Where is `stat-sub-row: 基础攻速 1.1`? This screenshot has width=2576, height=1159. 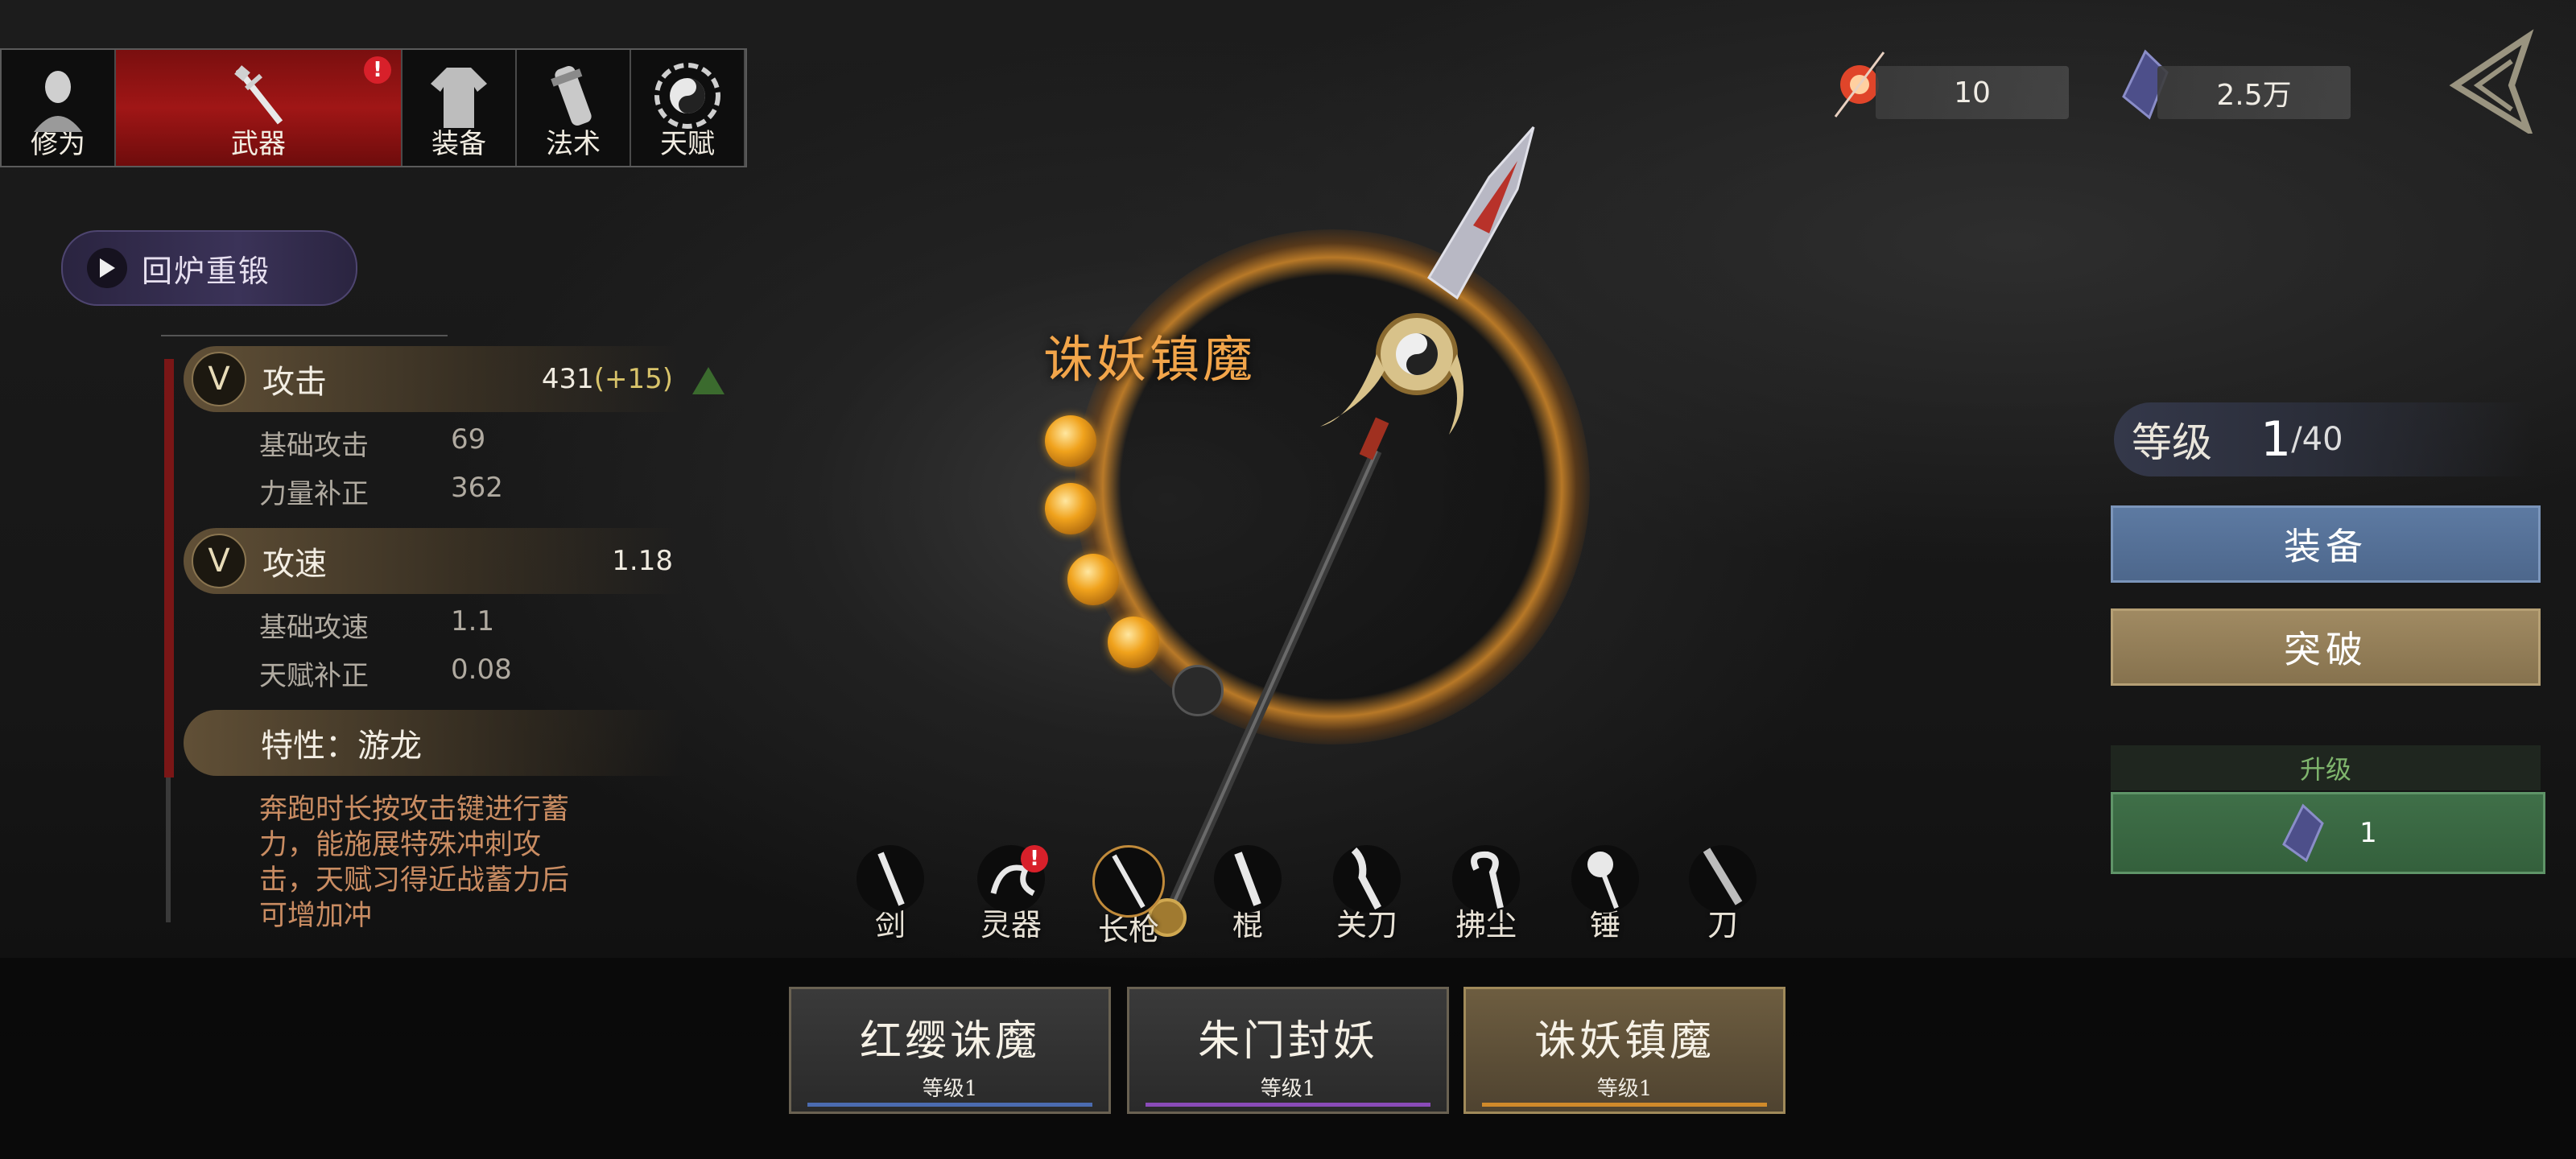
stat-sub-row: 基础攻速 1.1 is located at coordinates (376, 625).